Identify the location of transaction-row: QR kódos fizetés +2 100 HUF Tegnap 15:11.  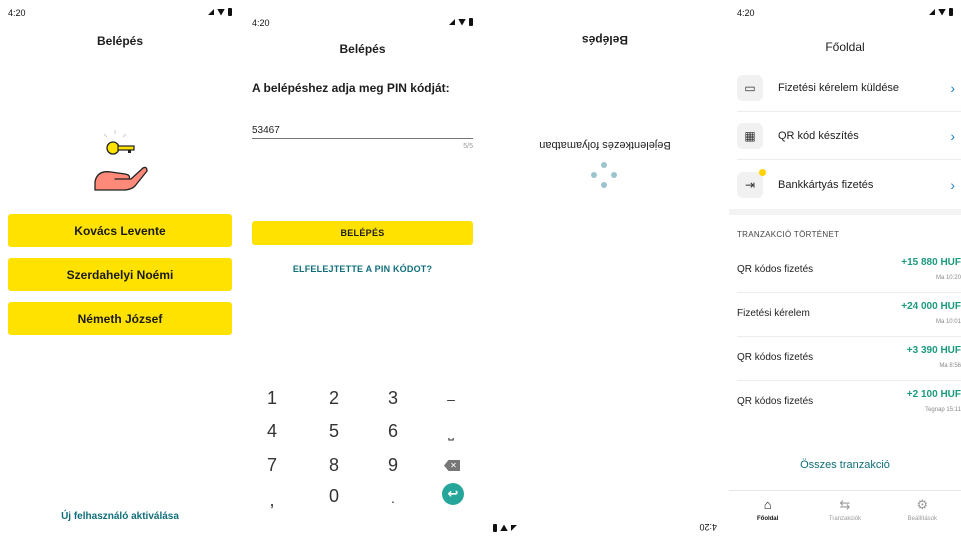
(849, 403).